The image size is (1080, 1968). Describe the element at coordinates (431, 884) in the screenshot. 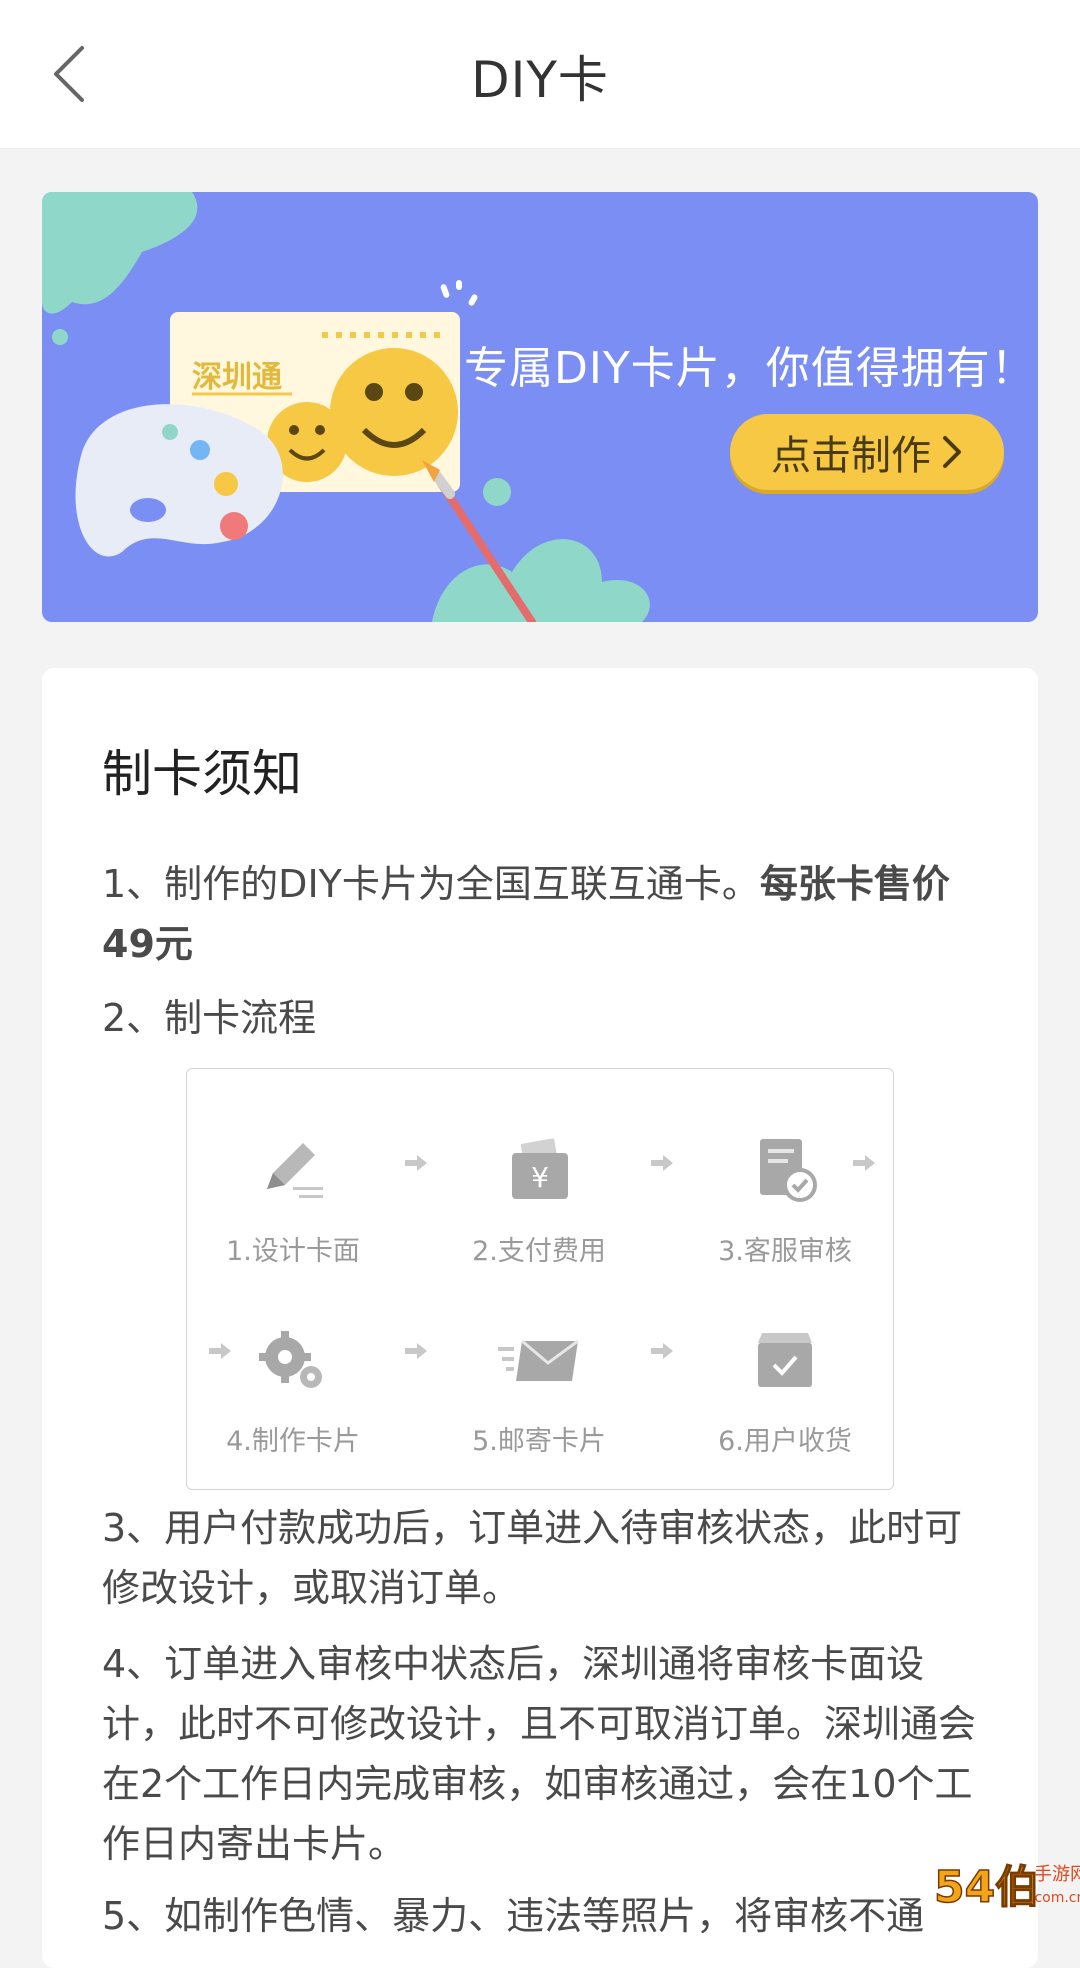

I see `notice-item-1-text: 1、制作的DIY卡片为全国互联互通卡。` at that location.